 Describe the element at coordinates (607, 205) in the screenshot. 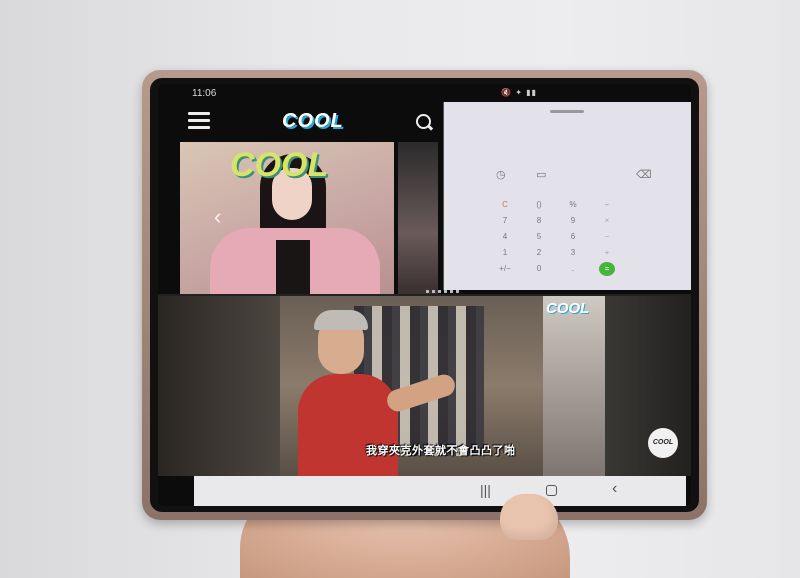

I see `key-divide: ÷` at that location.